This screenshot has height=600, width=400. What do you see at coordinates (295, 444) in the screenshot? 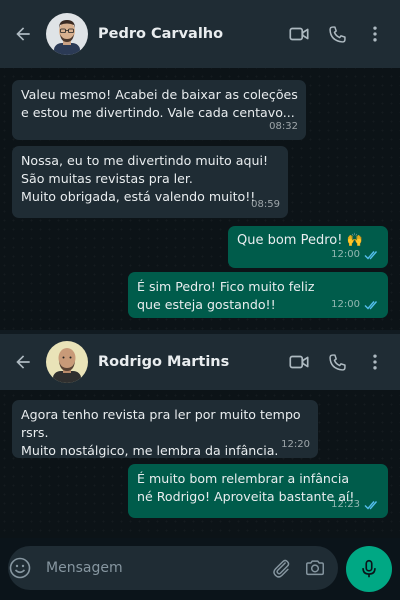
I see `message-time: 12:20` at bounding box center [295, 444].